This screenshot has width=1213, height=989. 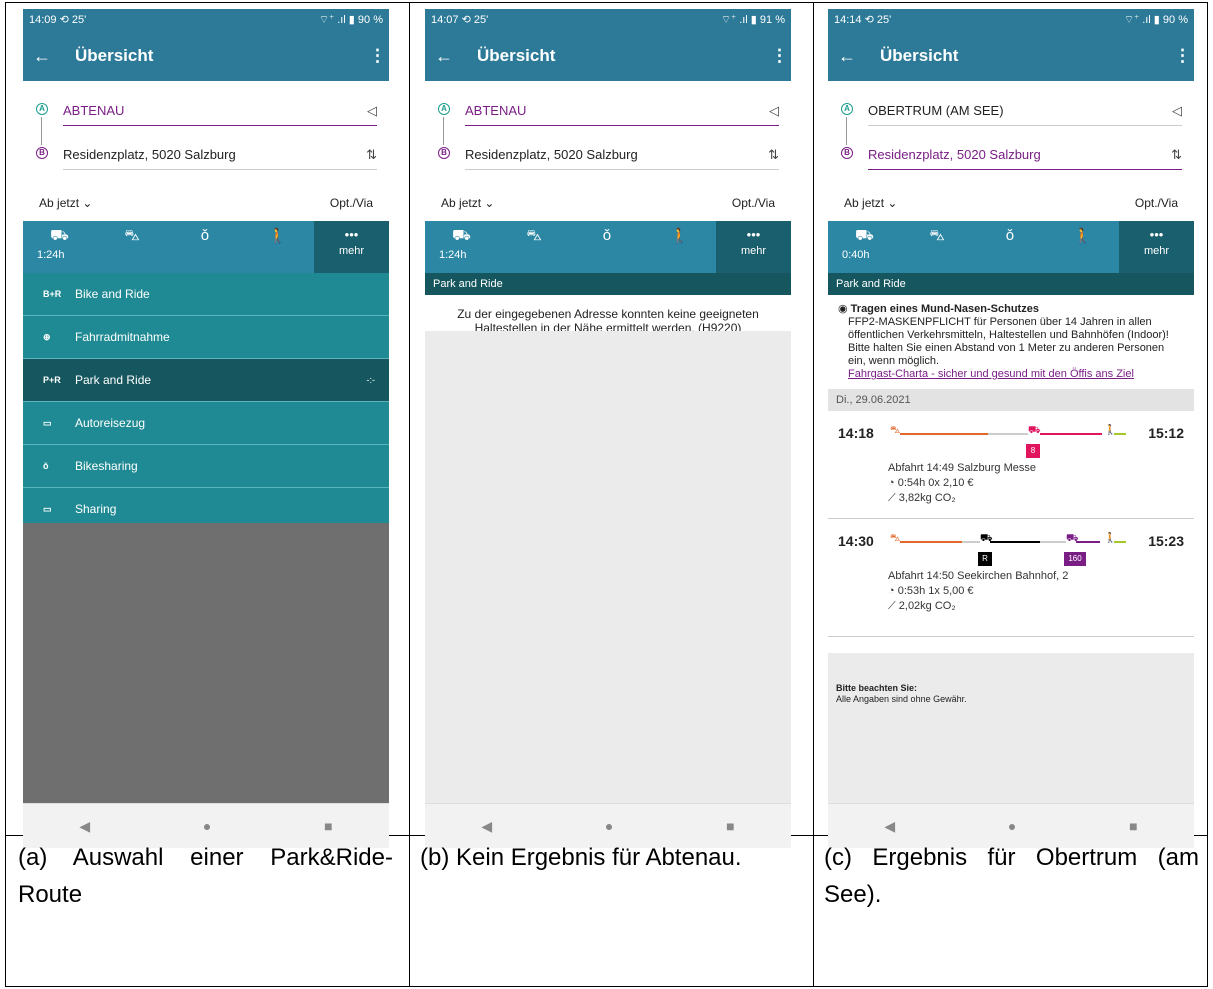 I want to click on battery-indicator: ⌔⁺ .ıl ▮ 90 %, so click(x=350, y=20).